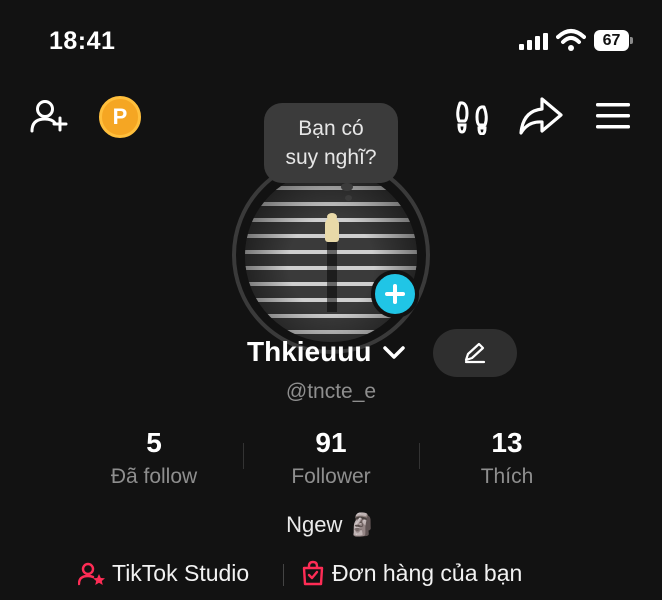 This screenshot has width=662, height=600. What do you see at coordinates (91, 574) in the screenshot?
I see `studio-icon` at bounding box center [91, 574].